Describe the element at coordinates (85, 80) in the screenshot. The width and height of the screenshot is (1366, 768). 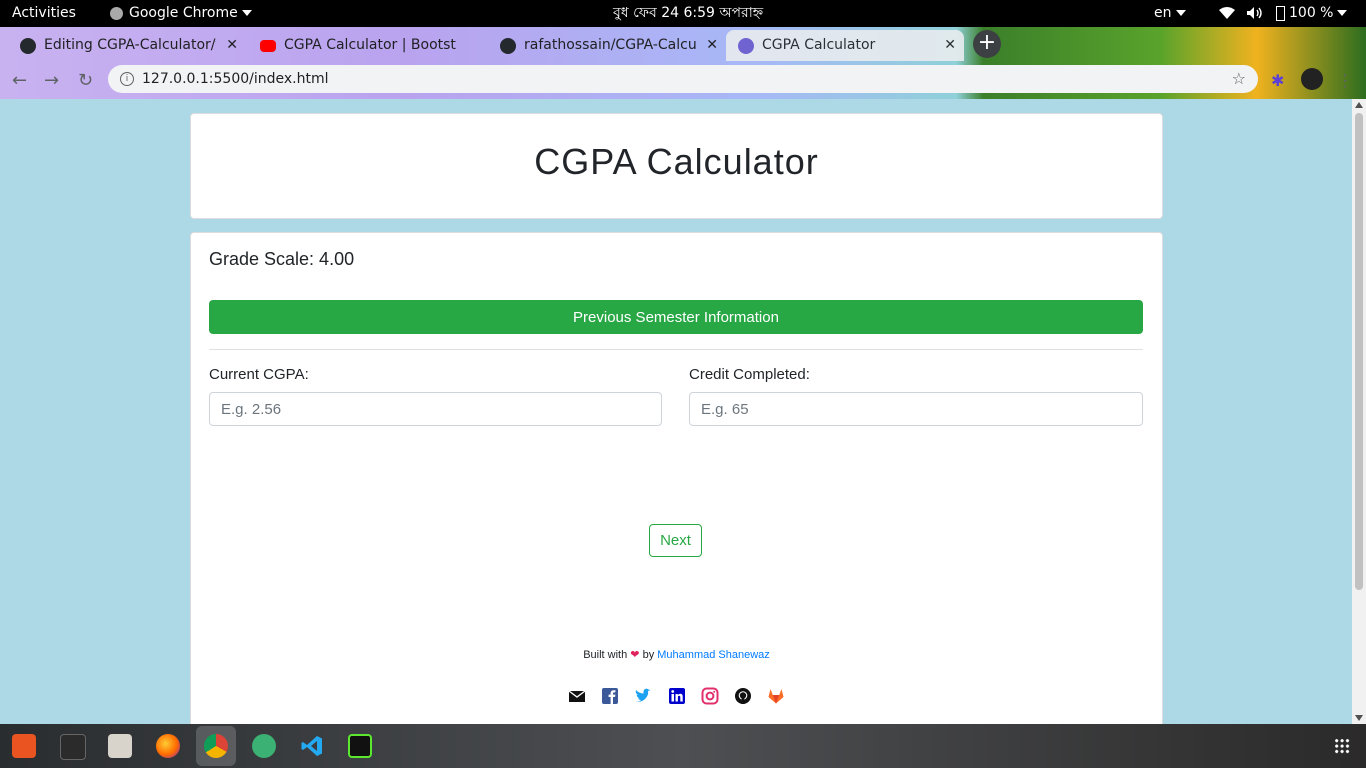
I see `reload-icon: ↻` at that location.